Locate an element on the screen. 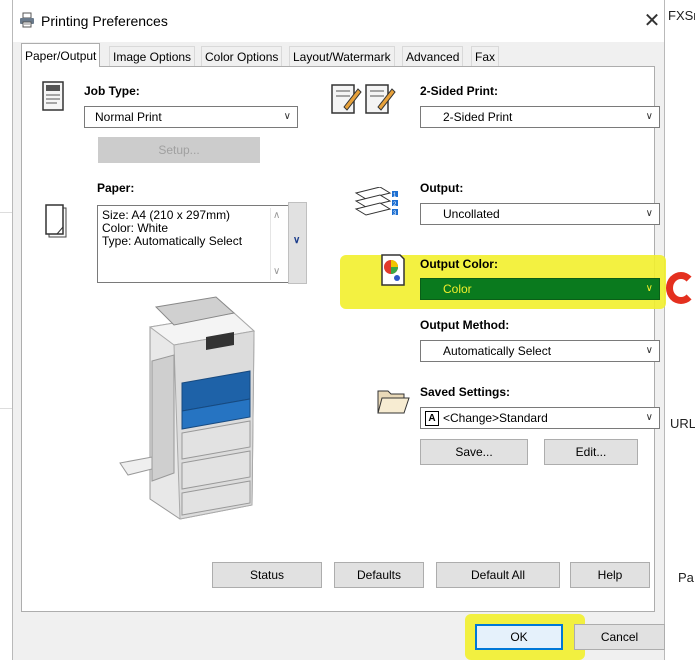  paper-settings-button: ∨ is located at coordinates (297, 243).